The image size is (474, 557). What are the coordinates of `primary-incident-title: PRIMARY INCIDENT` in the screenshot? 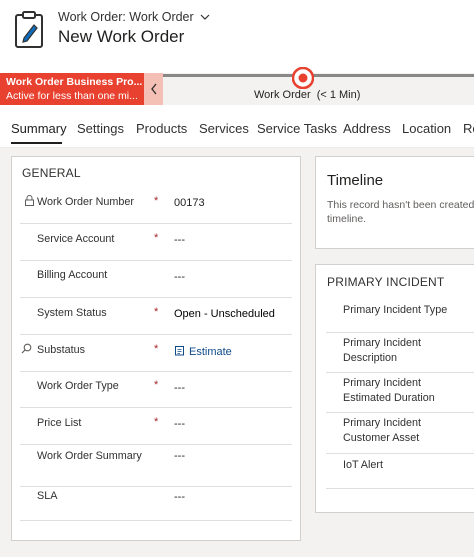 It's located at (386, 282).